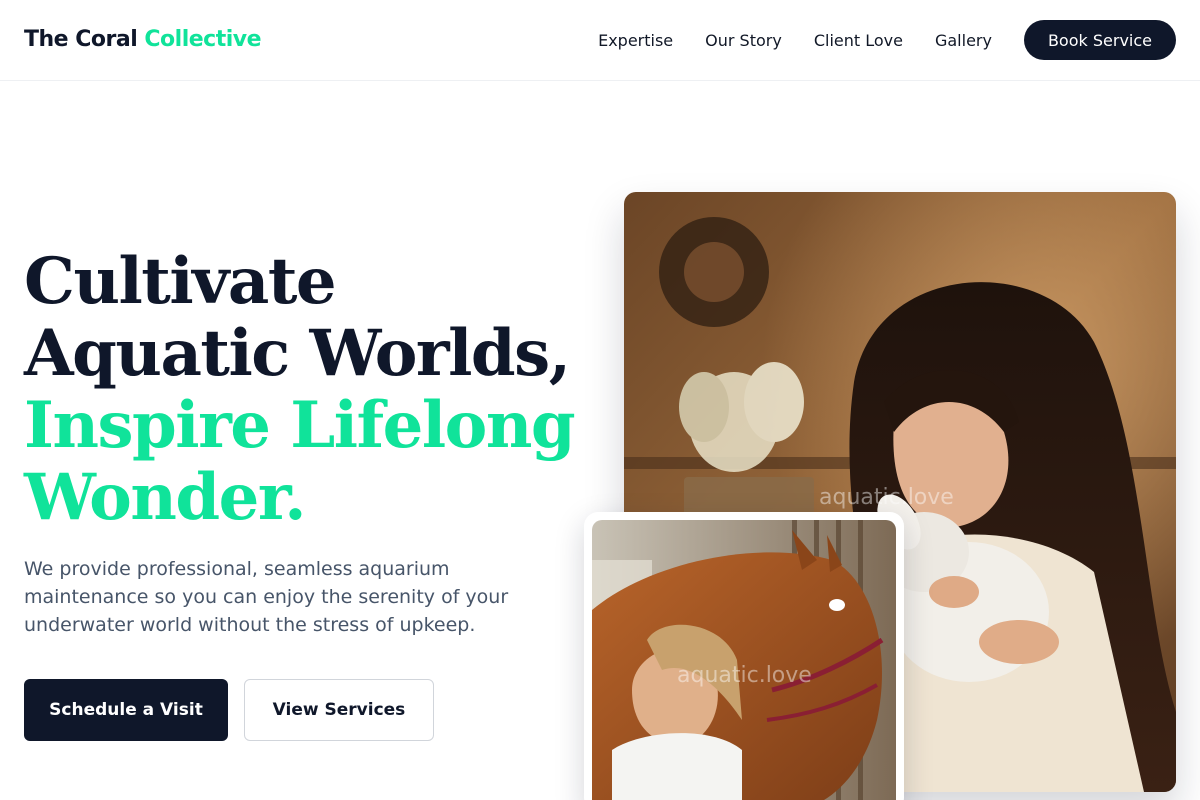 Image resolution: width=1200 pixels, height=800 pixels. I want to click on main-photo-watermark: aquatic.love, so click(886, 497).